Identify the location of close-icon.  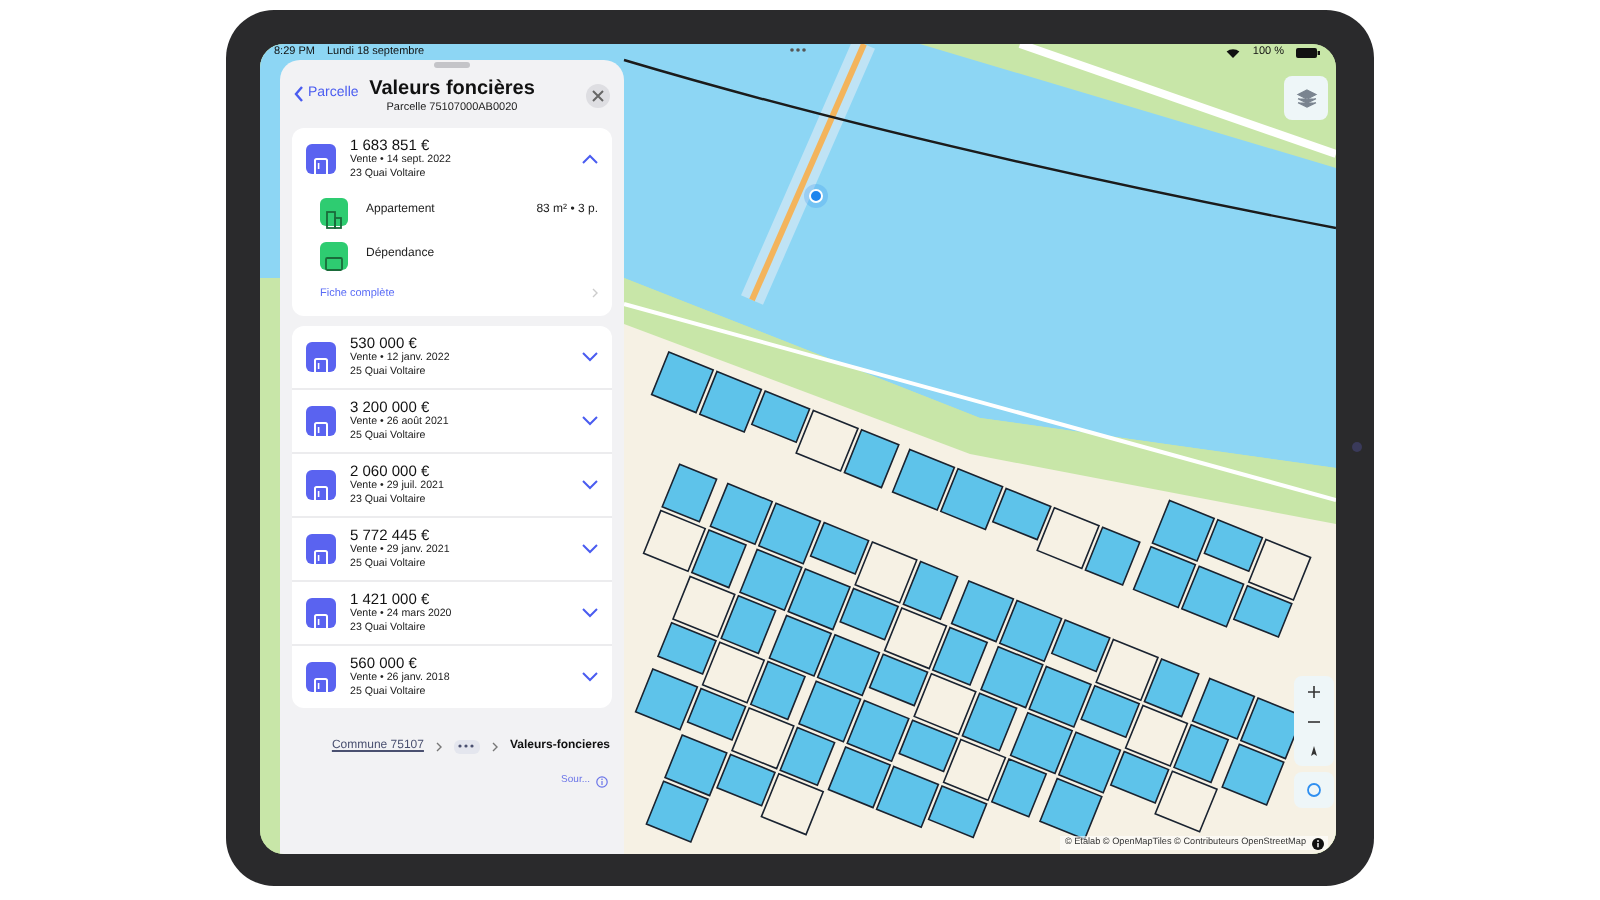
(598, 95).